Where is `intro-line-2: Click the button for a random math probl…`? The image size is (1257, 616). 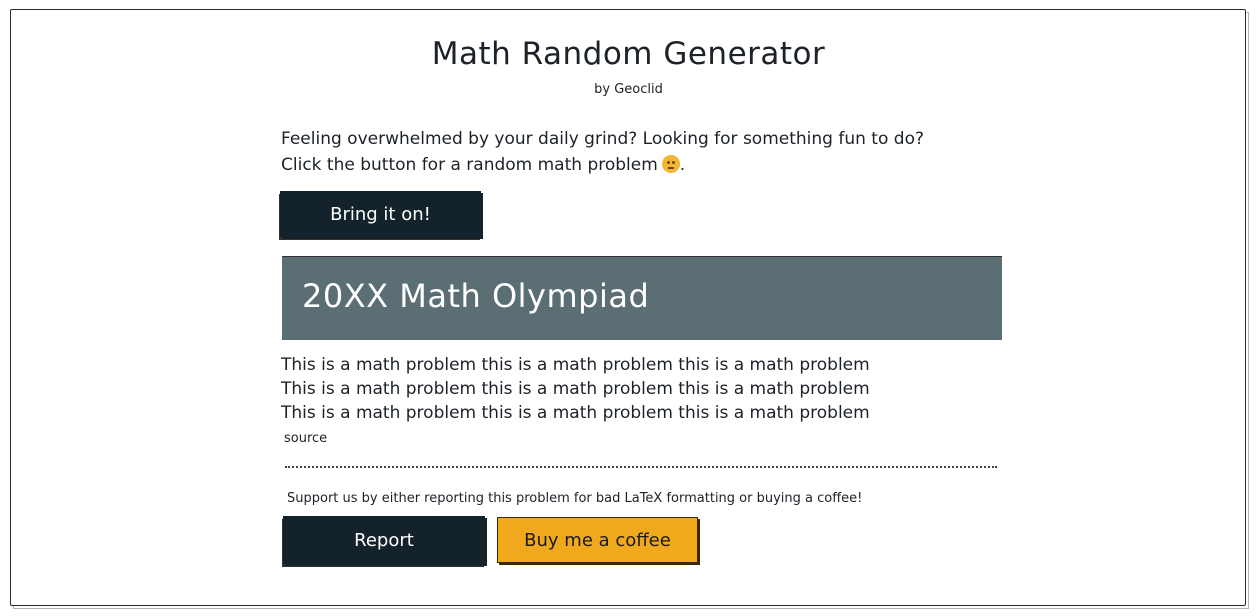
intro-line-2: Click the button for a random math probl… is located at coordinates (646, 165).